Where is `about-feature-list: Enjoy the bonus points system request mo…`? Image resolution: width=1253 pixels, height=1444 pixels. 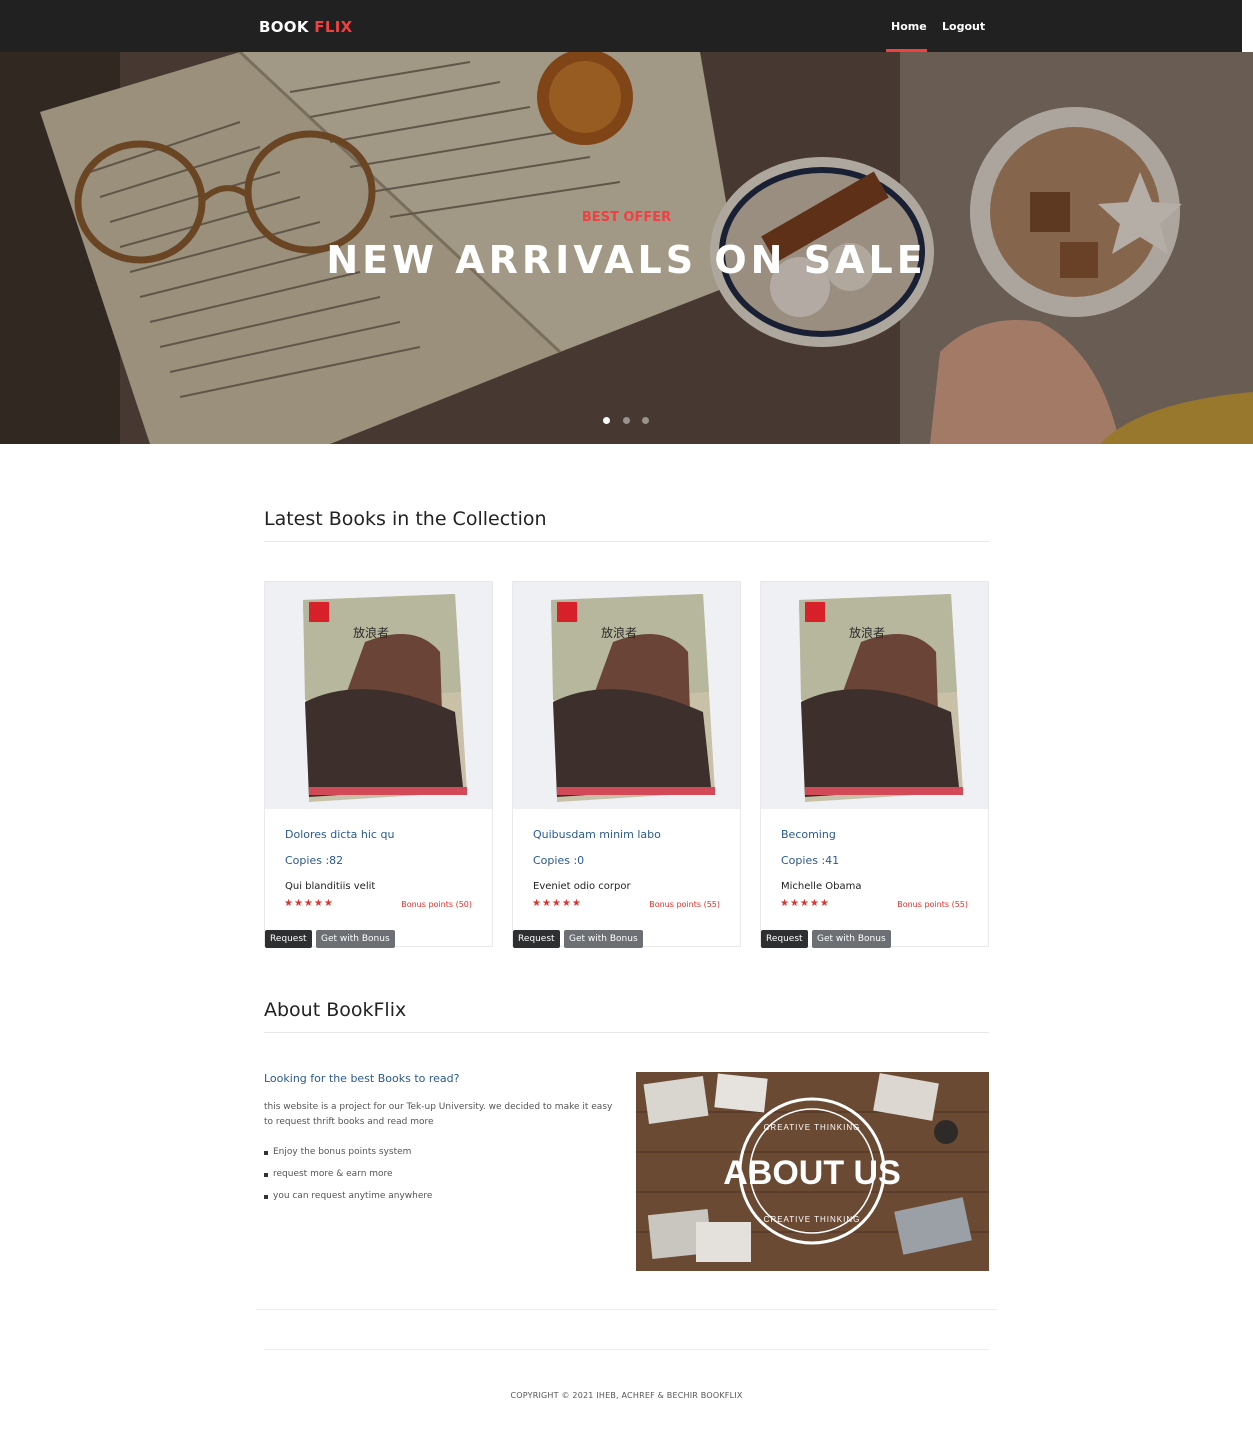 about-feature-list: Enjoy the bonus points system request mo… is located at coordinates (348, 1180).